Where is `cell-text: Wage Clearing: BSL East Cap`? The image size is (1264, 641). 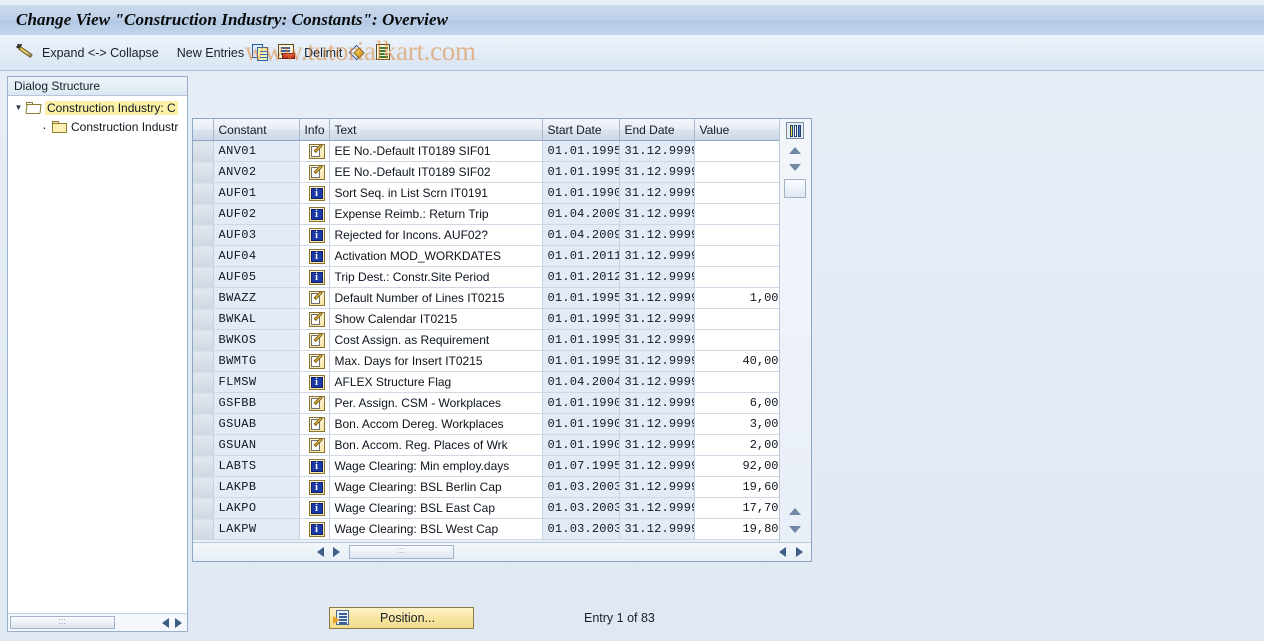 cell-text: Wage Clearing: BSL East Cap is located at coordinates (436, 508).